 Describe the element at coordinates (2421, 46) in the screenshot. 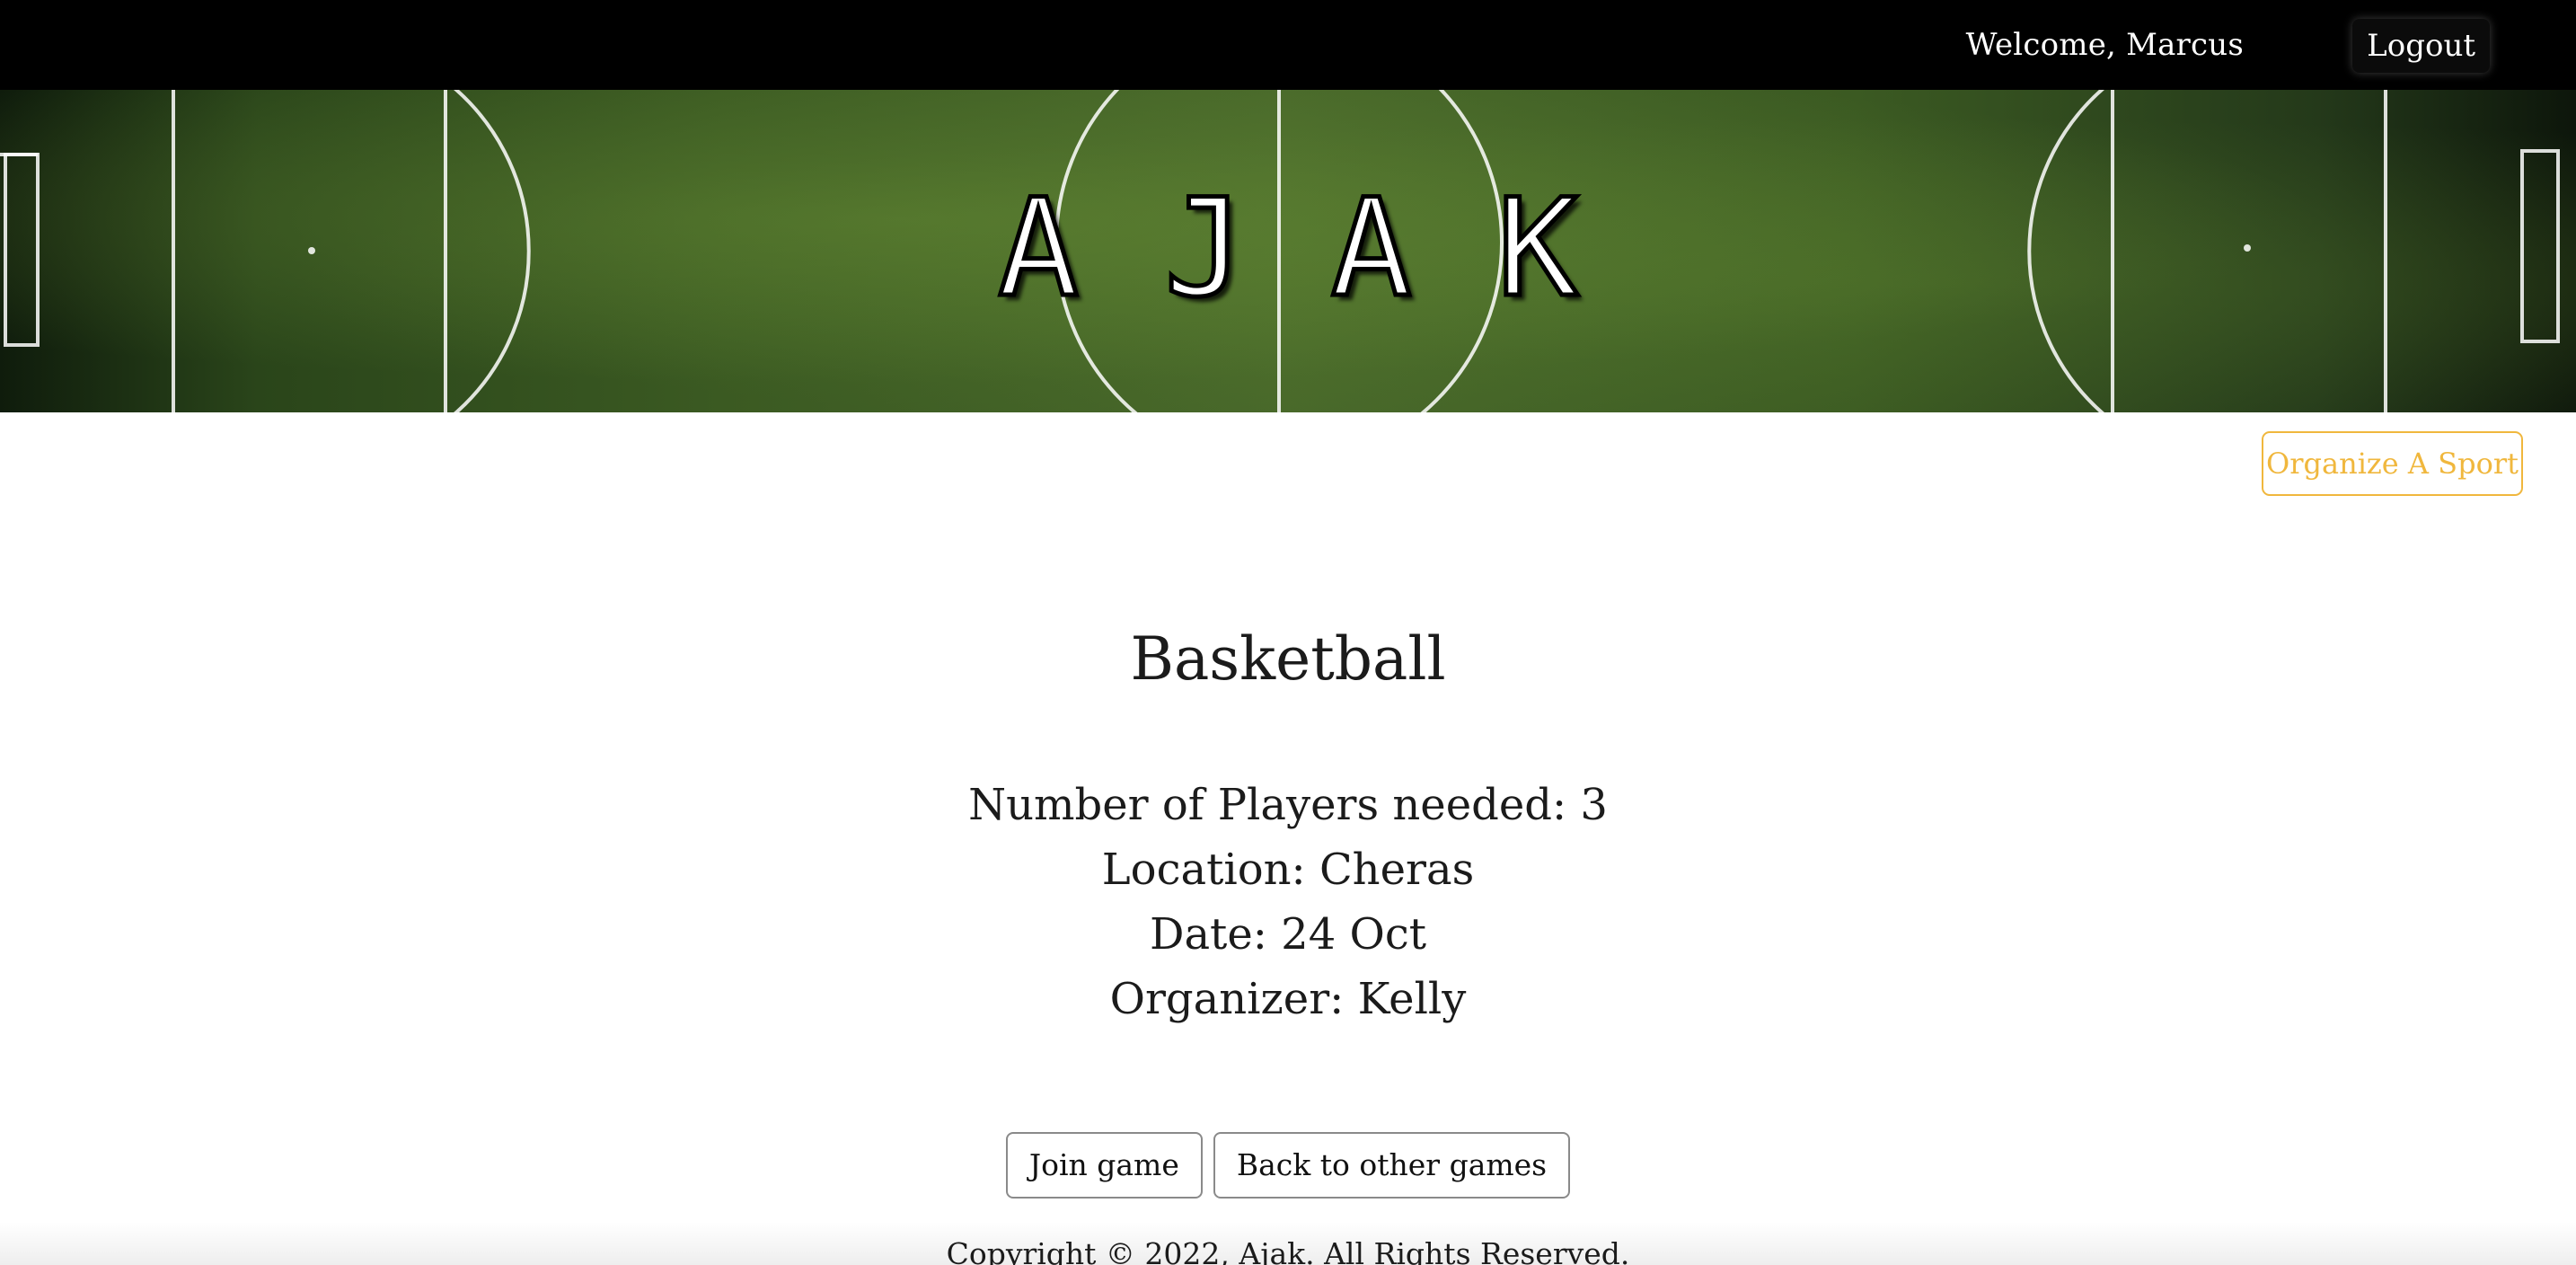

I see `logout-button: Logout` at that location.